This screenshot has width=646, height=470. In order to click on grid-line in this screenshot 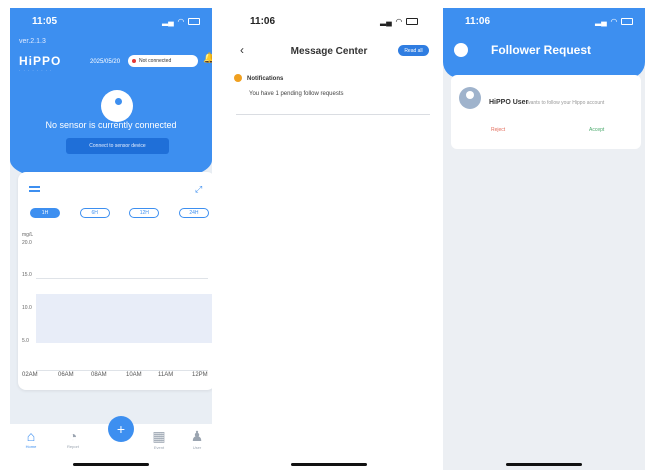, I will do `click(122, 278)`.